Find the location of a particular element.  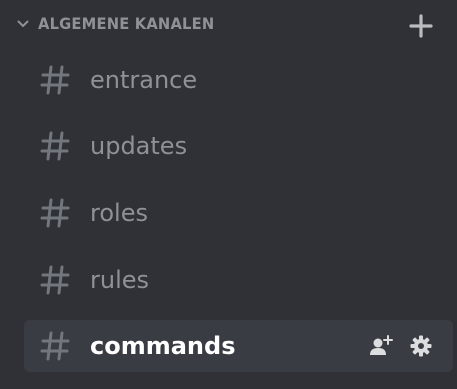

channel-item-updates: updates is located at coordinates (238, 146).